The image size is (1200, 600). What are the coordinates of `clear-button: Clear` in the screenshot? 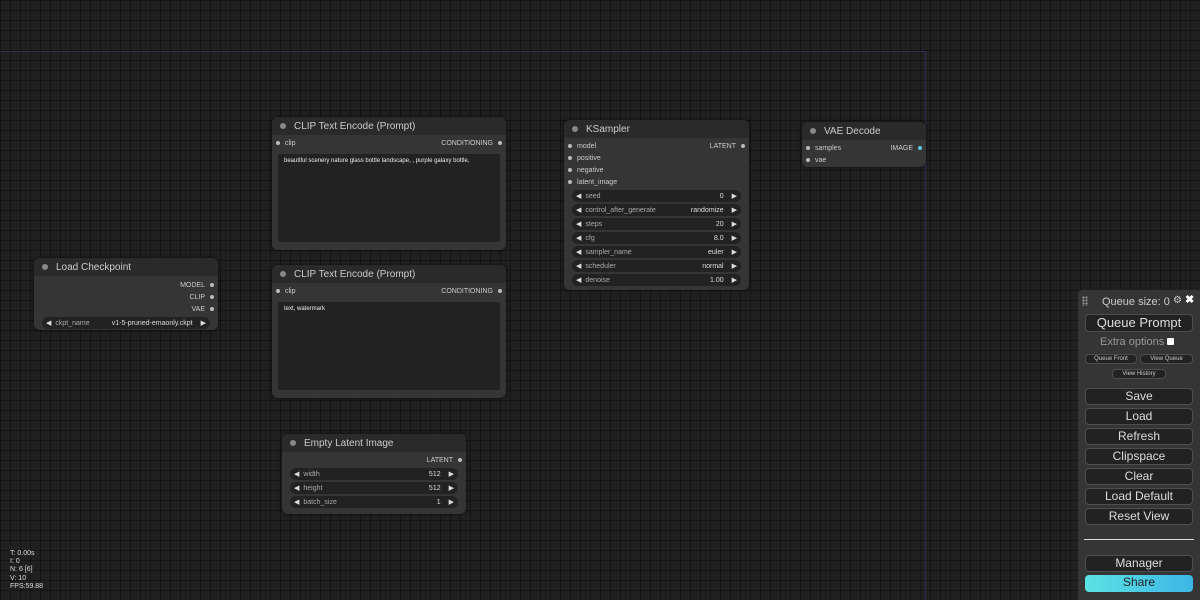 It's located at (1139, 476).